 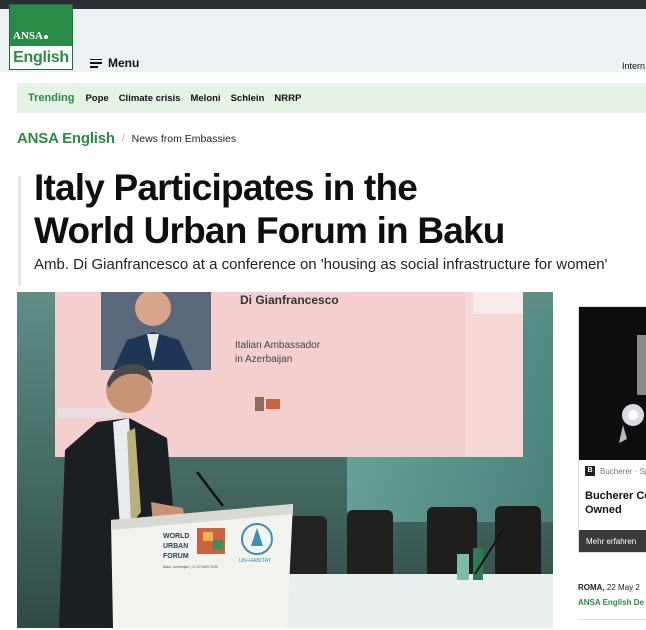 What do you see at coordinates (289, 300) in the screenshot?
I see `screen-name-text: Di Gianfrancesco` at bounding box center [289, 300].